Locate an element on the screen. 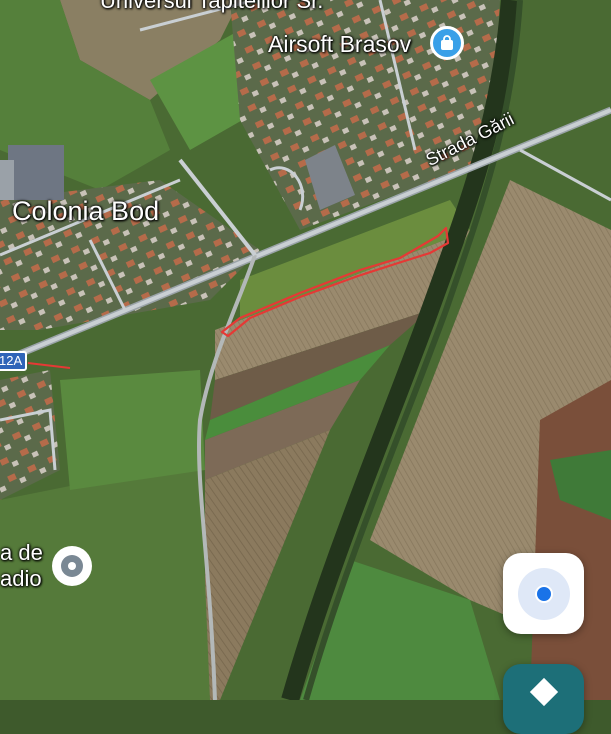  airsoft-brasov-label: Airsoft Brasov is located at coordinates (339, 44).